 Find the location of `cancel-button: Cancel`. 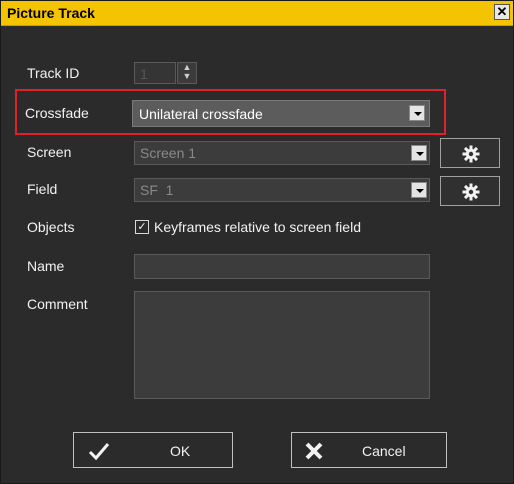

cancel-button: Cancel is located at coordinates (369, 450).